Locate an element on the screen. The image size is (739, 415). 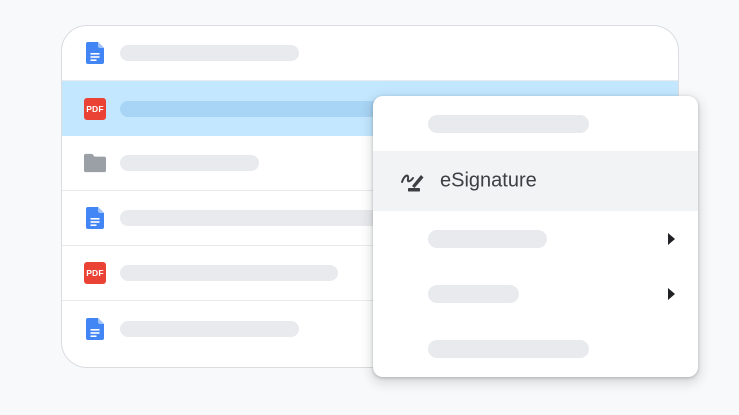
folder-icon is located at coordinates (95, 163).